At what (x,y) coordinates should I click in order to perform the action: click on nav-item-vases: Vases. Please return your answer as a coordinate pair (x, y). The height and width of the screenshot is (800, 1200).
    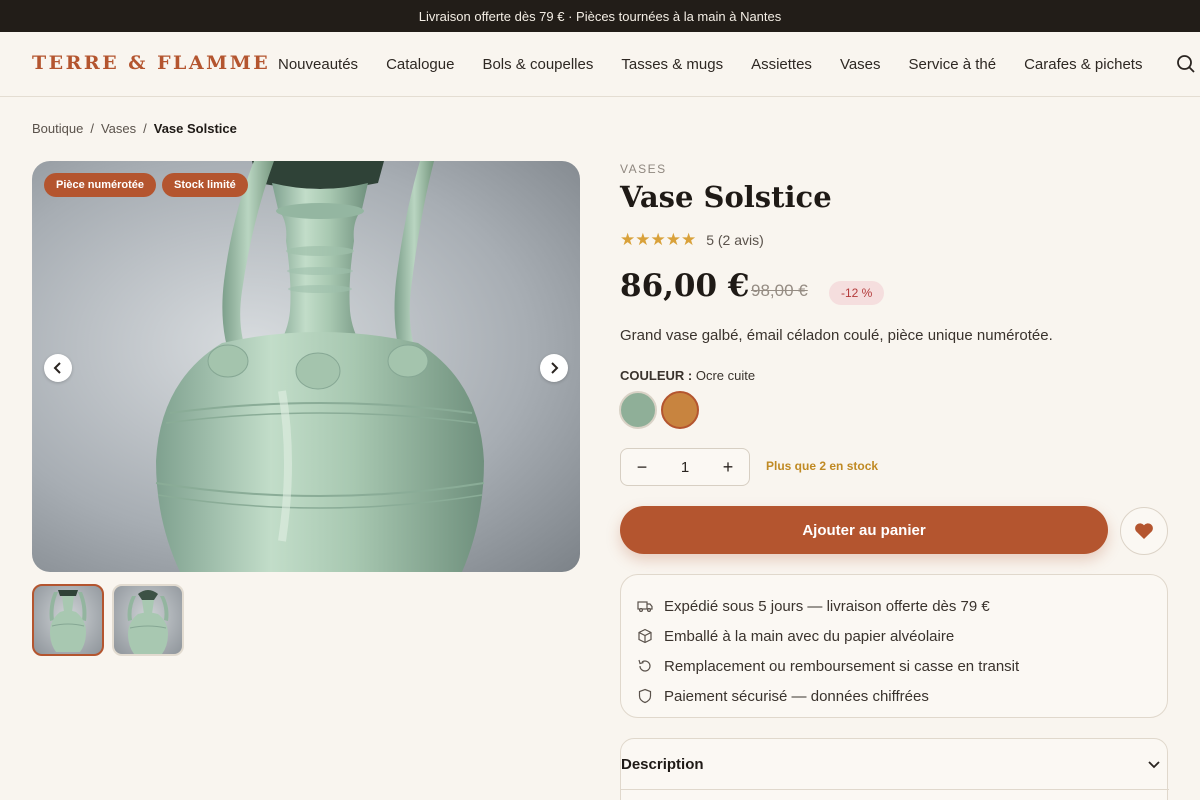
    Looking at the image, I should click on (860, 64).